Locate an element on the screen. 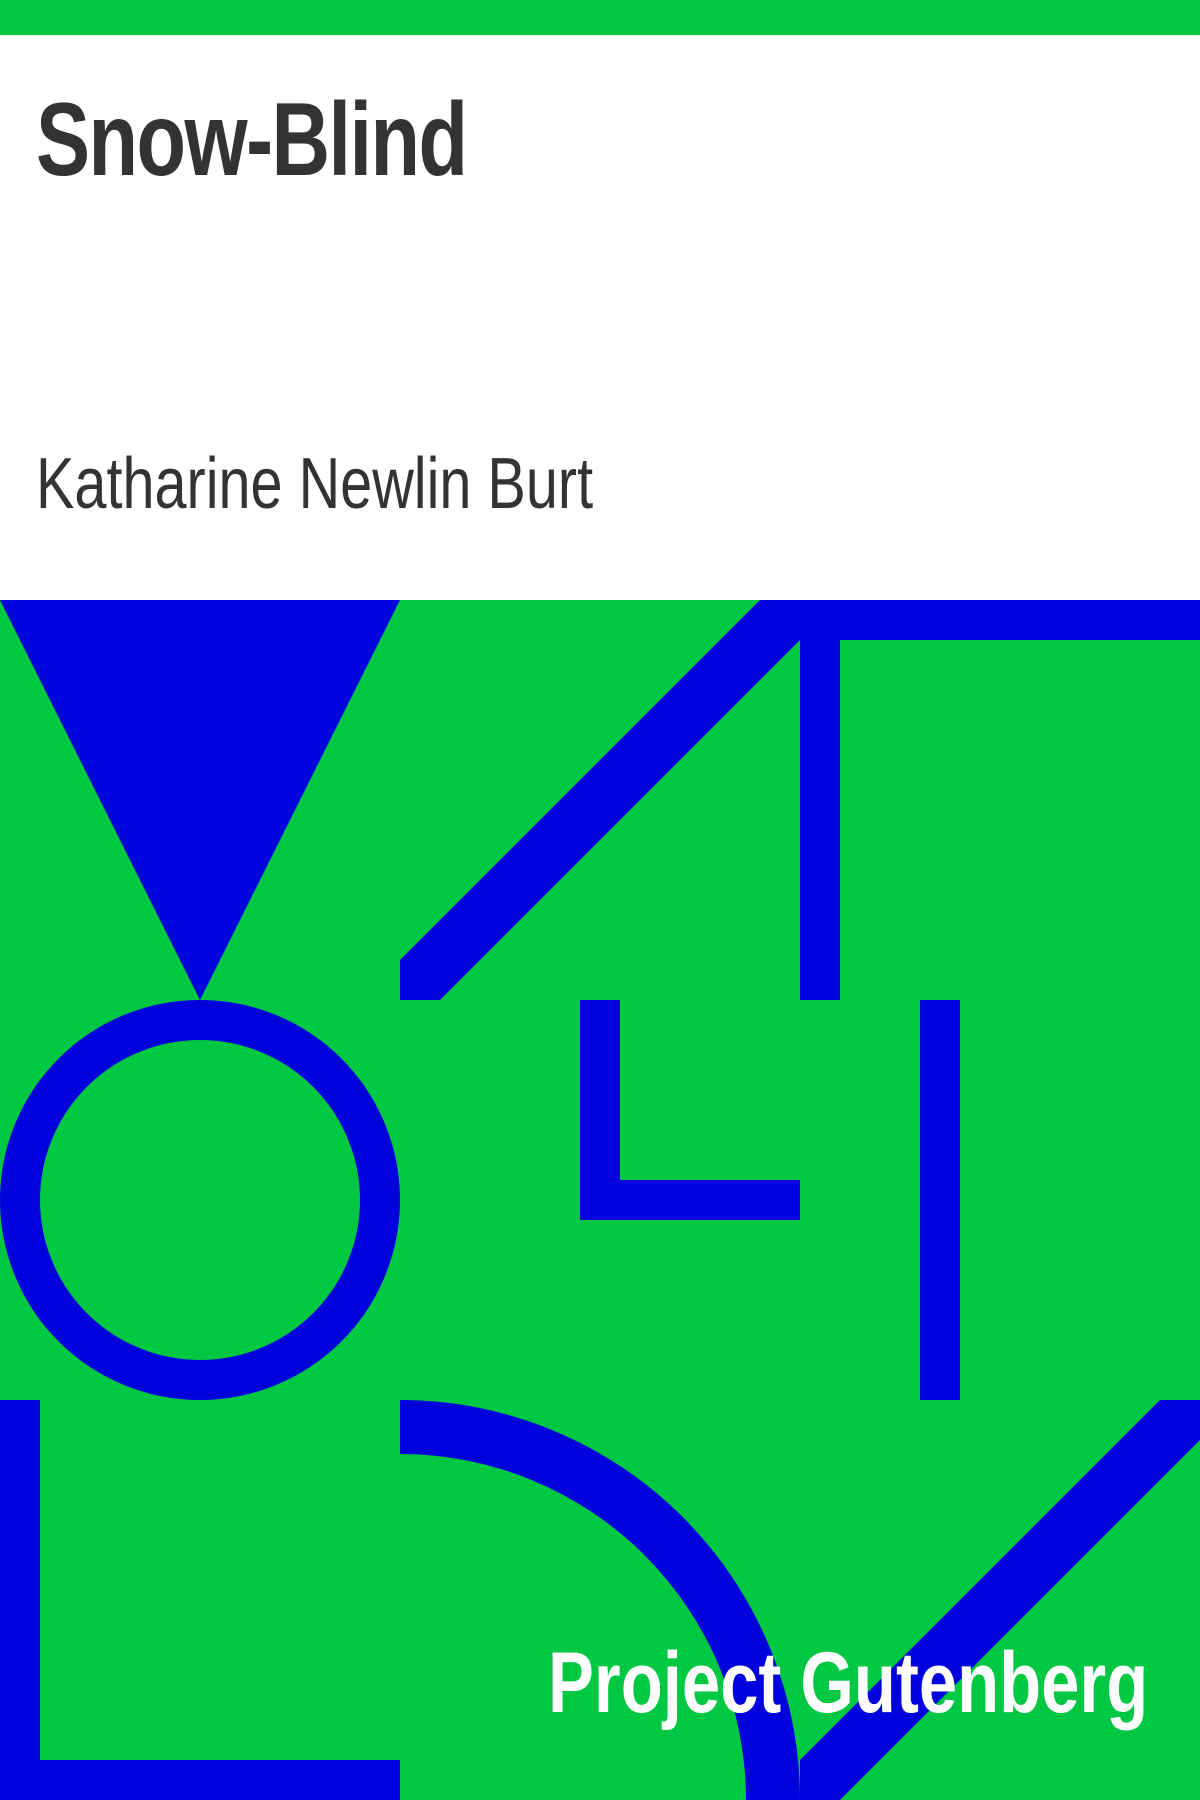  vertical-bar-lower-left is located at coordinates (20, 1600).